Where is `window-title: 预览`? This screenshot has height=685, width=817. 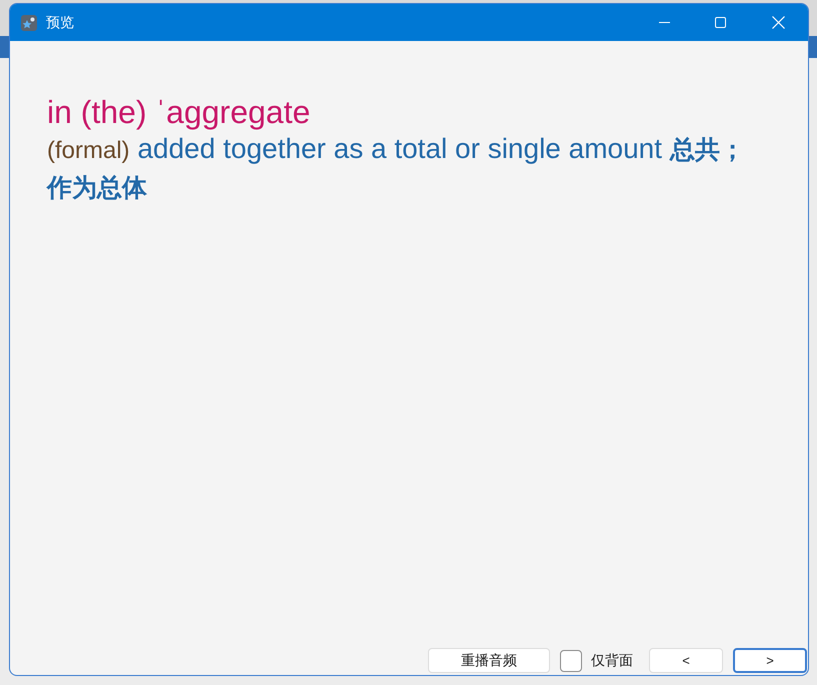
window-title: 预览 is located at coordinates (60, 22).